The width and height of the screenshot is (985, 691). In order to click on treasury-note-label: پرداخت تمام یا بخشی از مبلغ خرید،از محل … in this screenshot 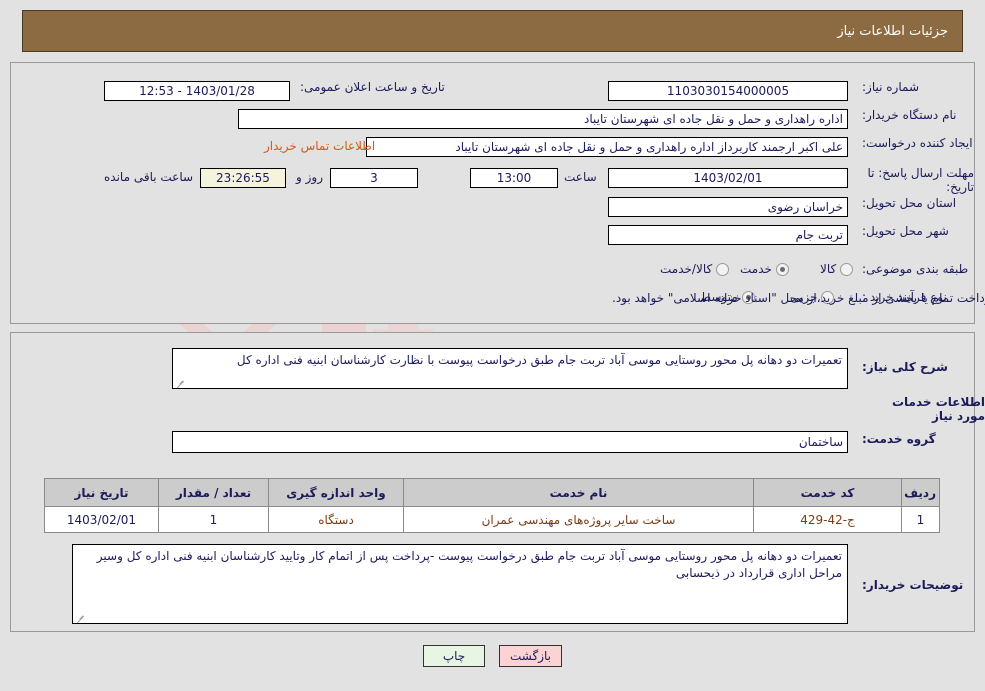, I will do `click(798, 298)`.